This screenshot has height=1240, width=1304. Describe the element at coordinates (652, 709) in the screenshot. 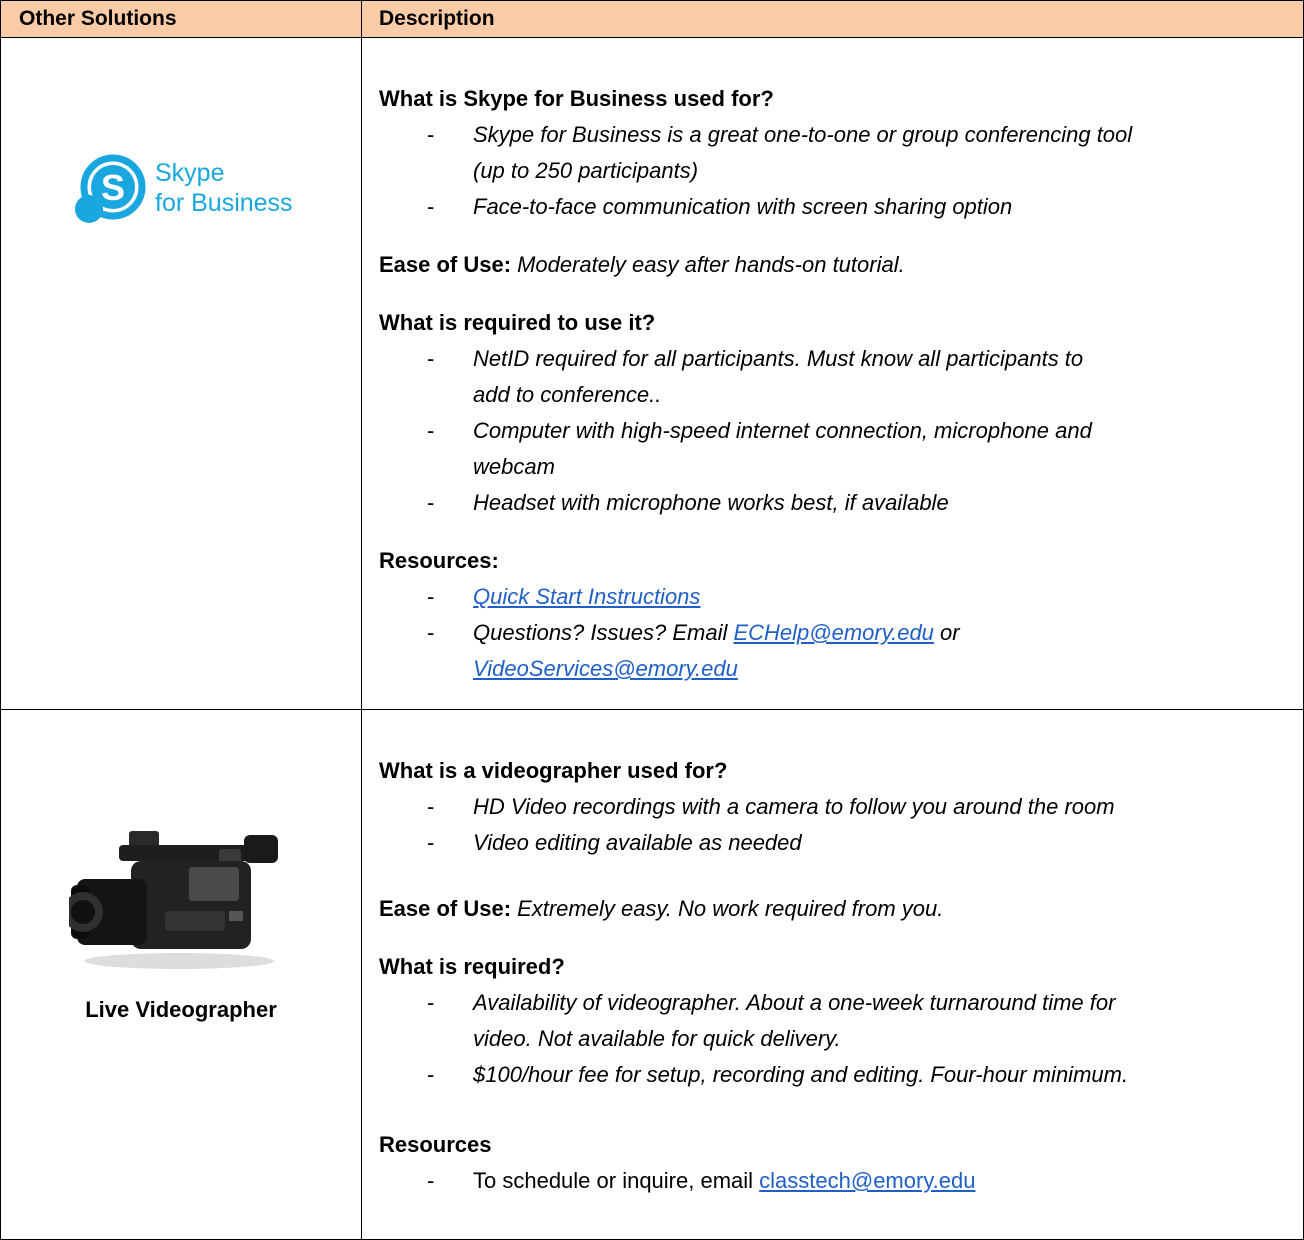

I see `row-divider` at that location.